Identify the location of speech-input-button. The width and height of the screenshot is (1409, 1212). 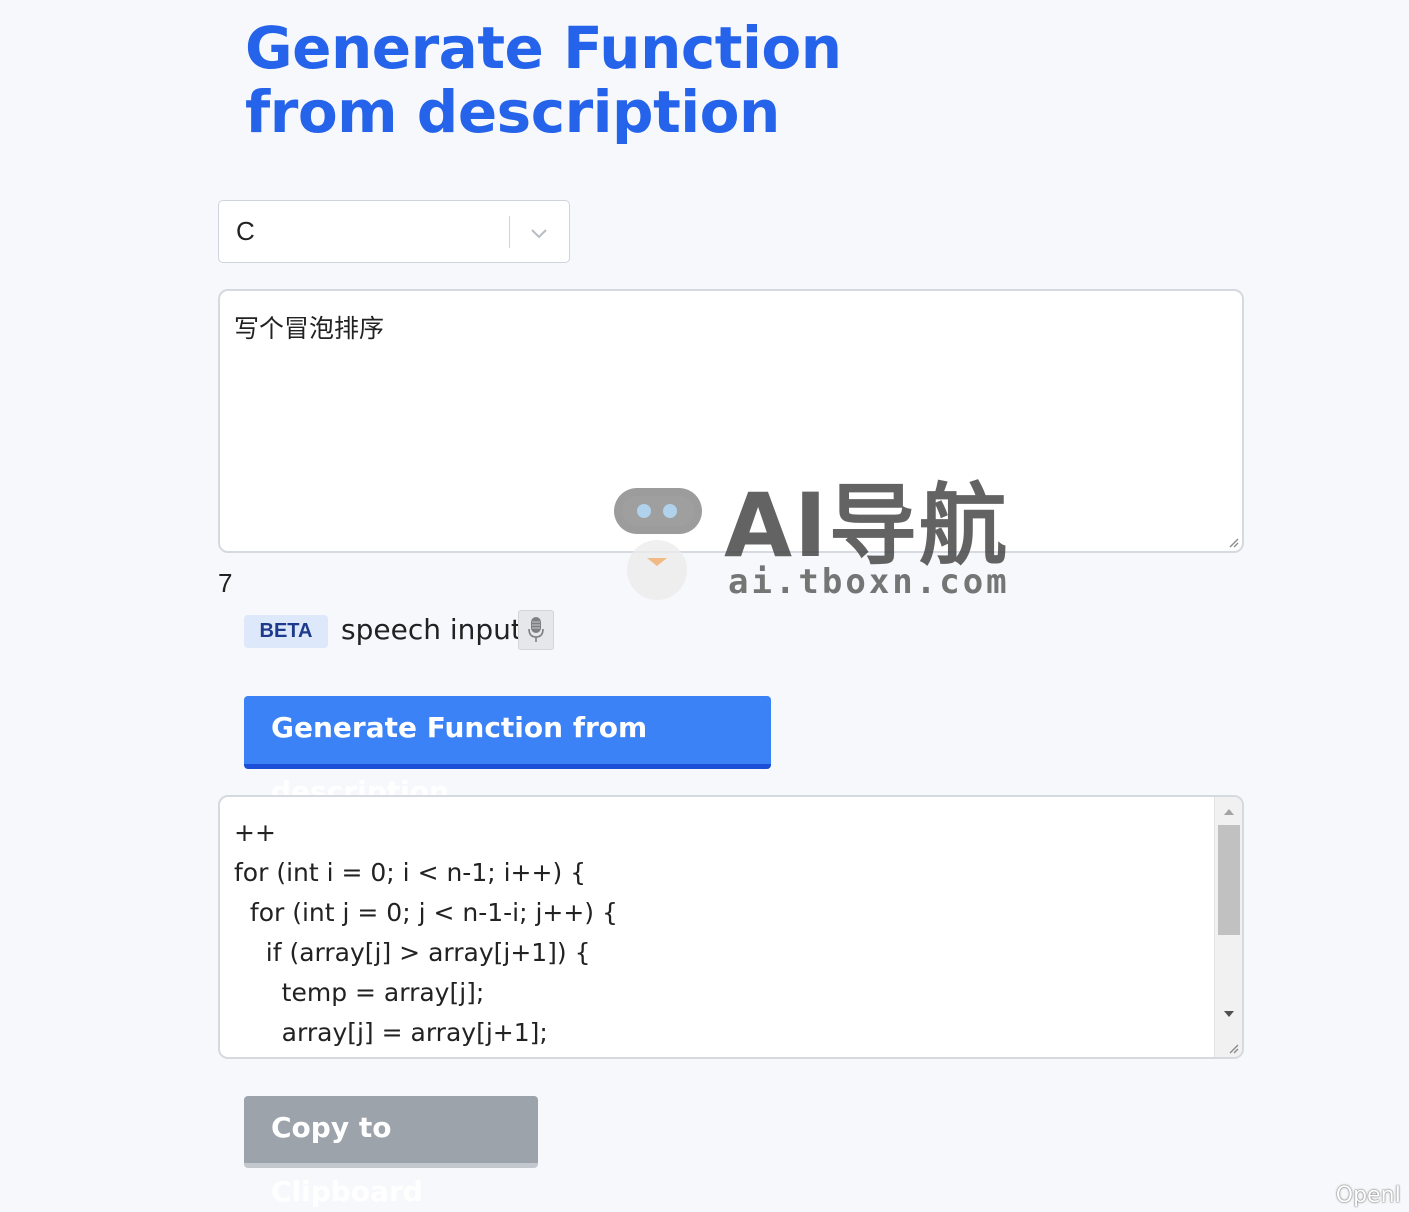
(536, 630).